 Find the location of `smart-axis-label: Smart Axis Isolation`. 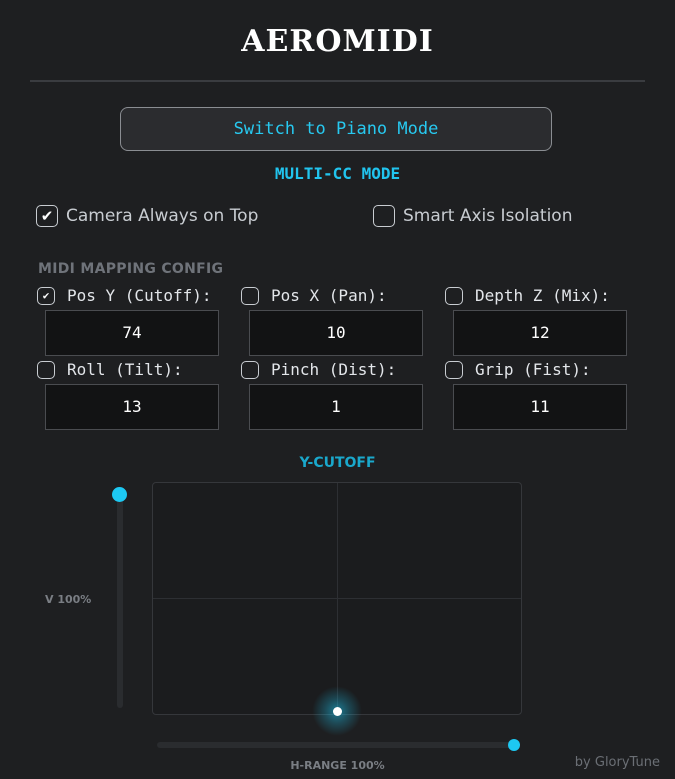

smart-axis-label: Smart Axis Isolation is located at coordinates (488, 216).